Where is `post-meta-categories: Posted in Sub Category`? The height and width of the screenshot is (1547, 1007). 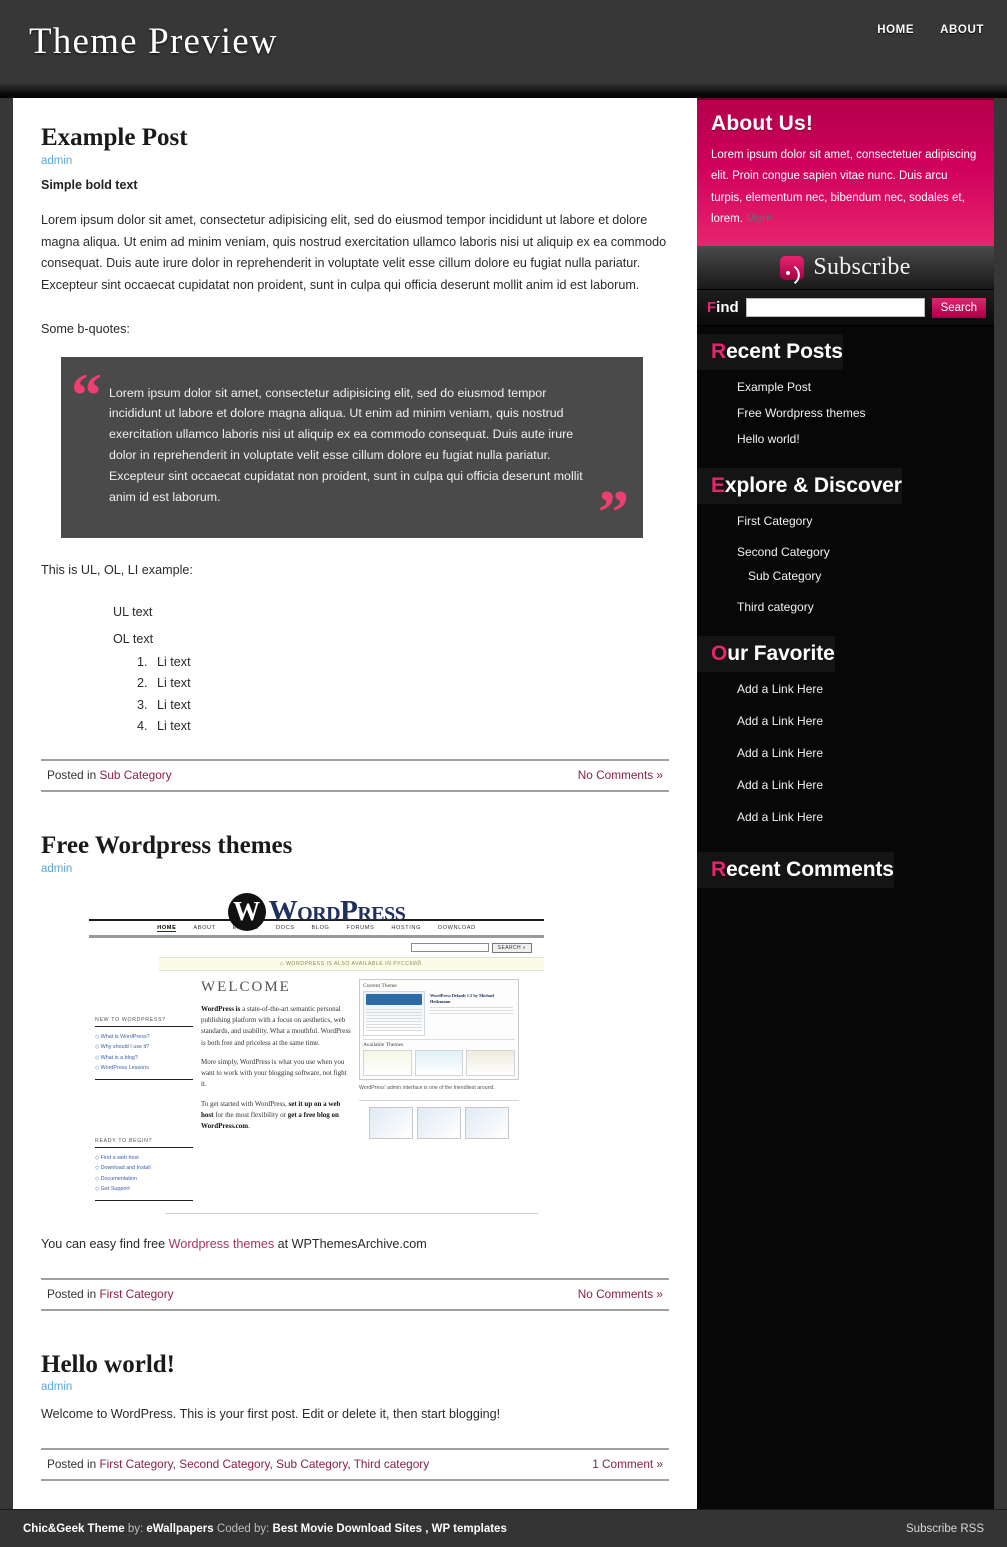
post-meta-categories: Posted in Sub Category is located at coordinates (109, 775).